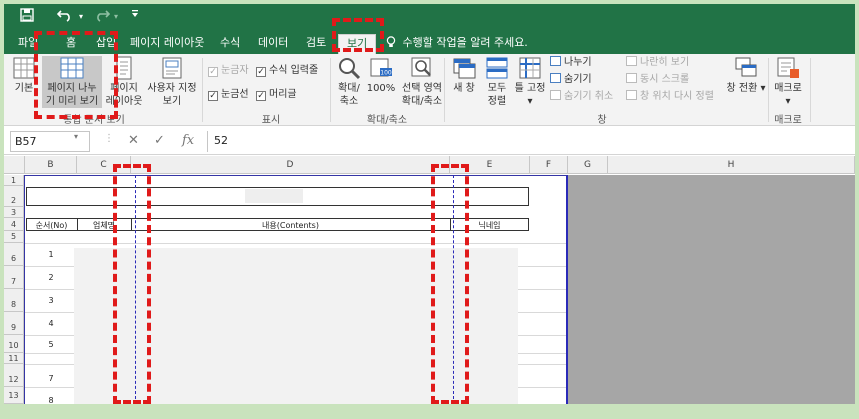  Describe the element at coordinates (14, 344) in the screenshot. I see `row-header: 10` at that location.